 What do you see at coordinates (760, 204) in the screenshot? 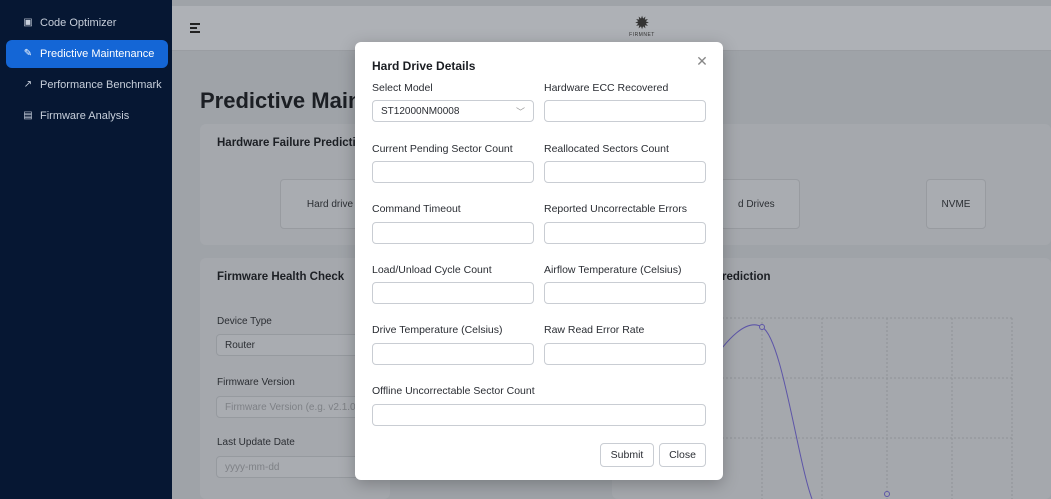
I see `ssd-drives-chip: d Drives` at bounding box center [760, 204].